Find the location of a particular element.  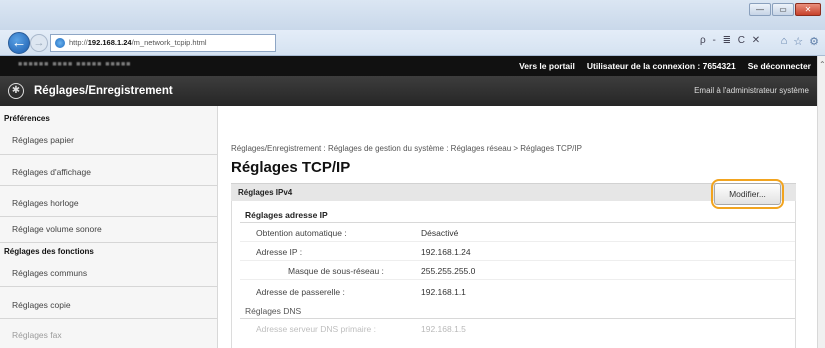

sidebar-item-clock: Réglages horloge is located at coordinates (45, 203).